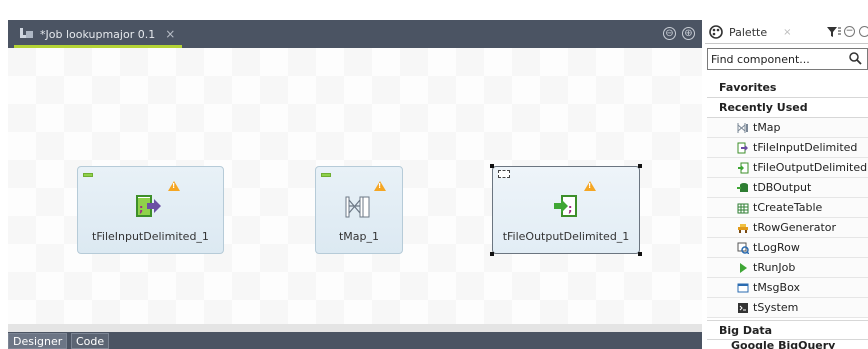 This screenshot has height=349, width=868. Describe the element at coordinates (742, 187) in the screenshot. I see `db-output-icon` at that location.